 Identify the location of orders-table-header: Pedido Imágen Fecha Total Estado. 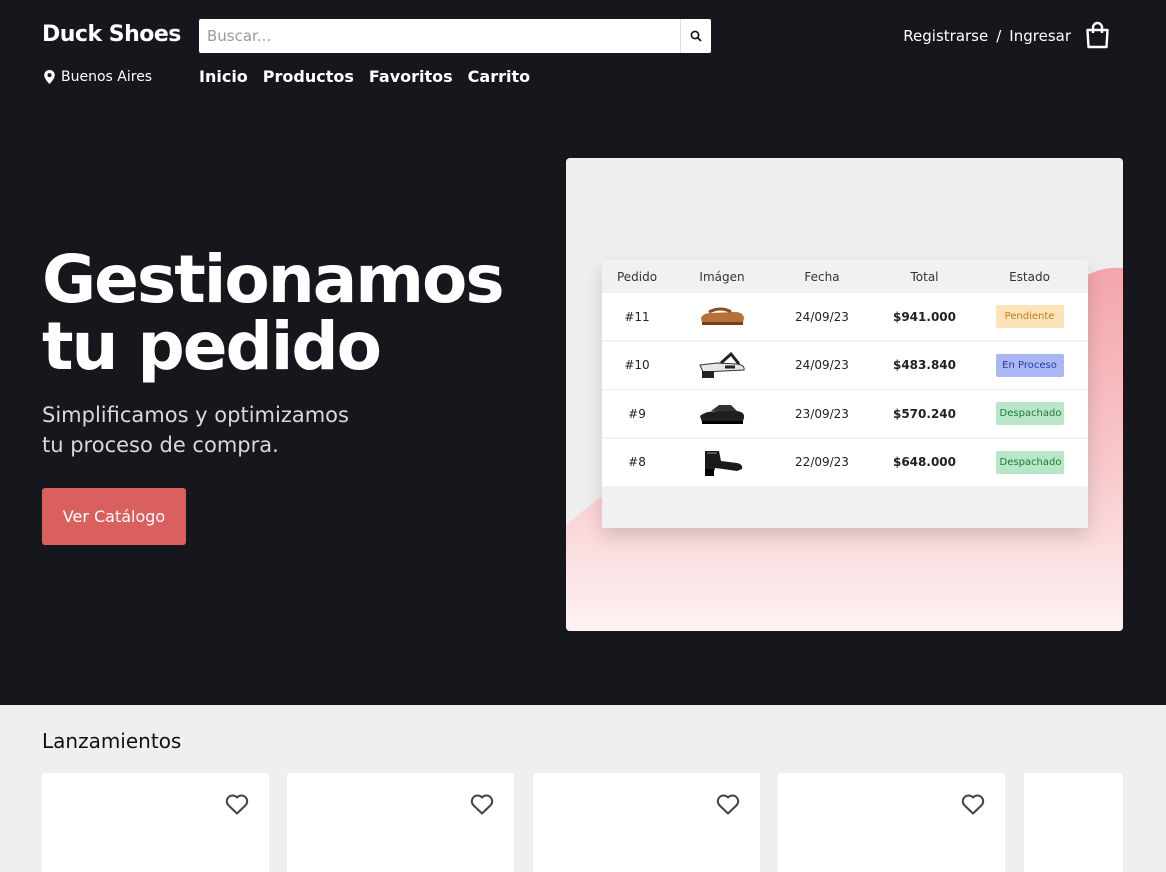
(845, 276).